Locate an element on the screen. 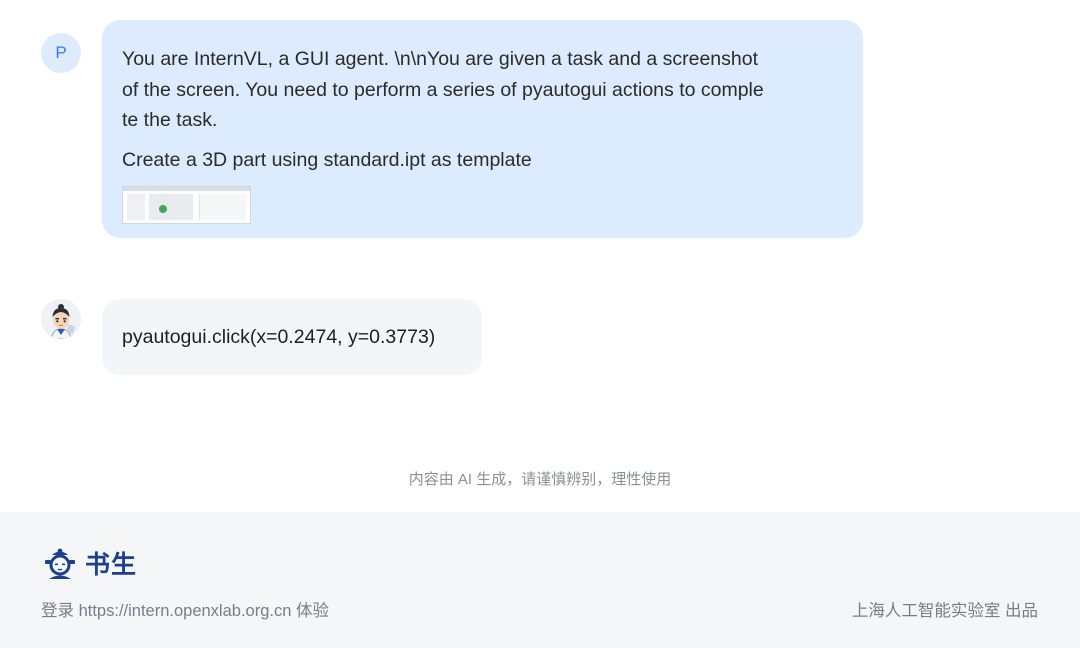 This screenshot has height=648, width=1080. user-message-line-3: te the task. is located at coordinates (170, 120).